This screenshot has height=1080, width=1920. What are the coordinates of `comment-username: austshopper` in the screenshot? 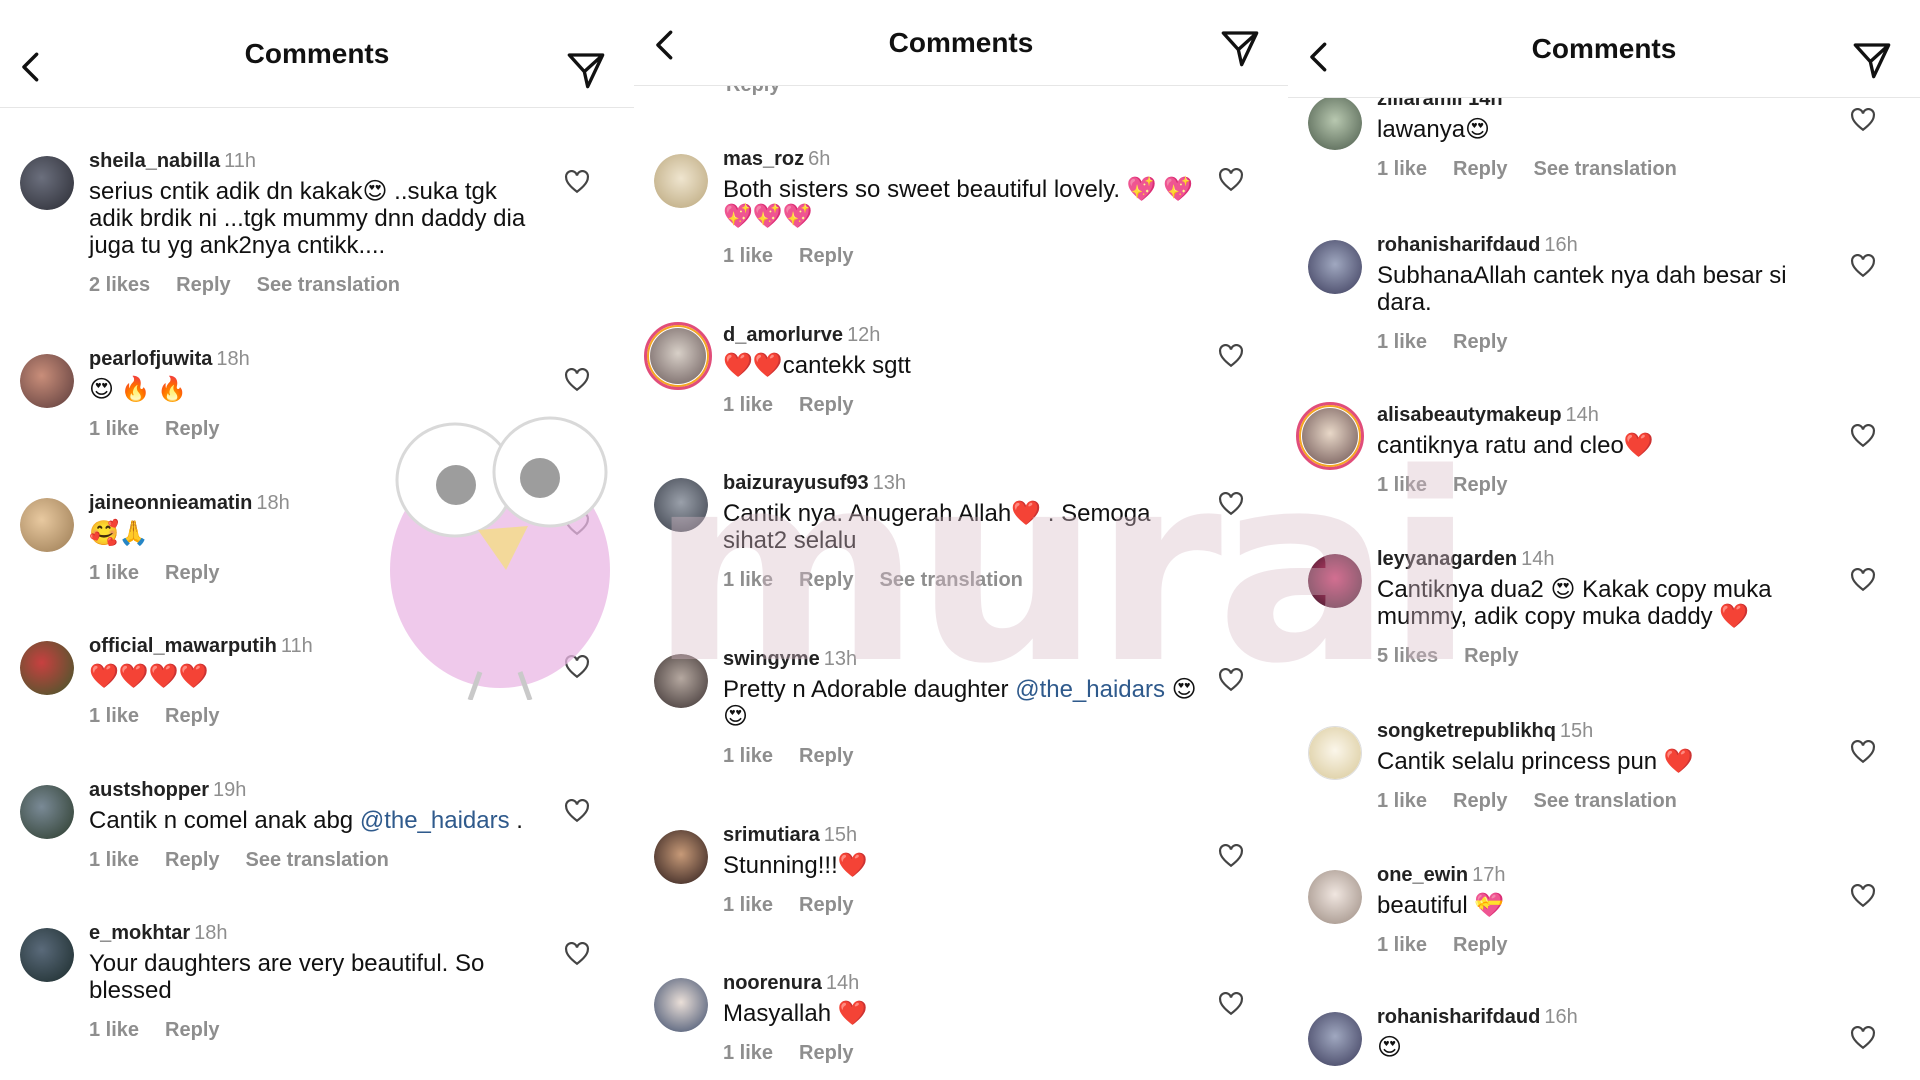 It's located at (149, 790).